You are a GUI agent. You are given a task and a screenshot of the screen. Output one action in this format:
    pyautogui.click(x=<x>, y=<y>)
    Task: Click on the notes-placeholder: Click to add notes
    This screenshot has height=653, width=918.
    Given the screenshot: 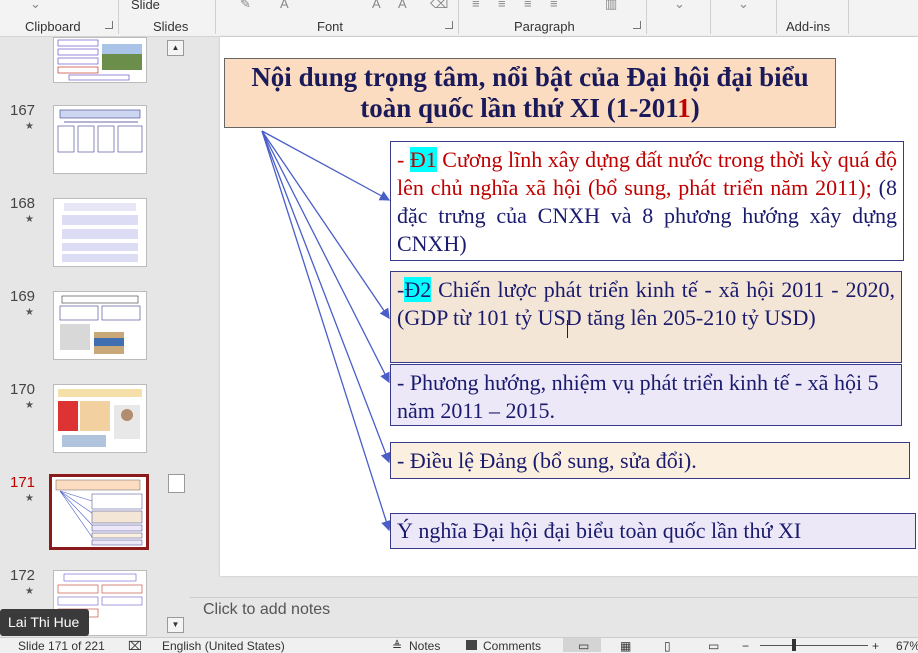 What is the action you would take?
    pyautogui.click(x=266, y=610)
    